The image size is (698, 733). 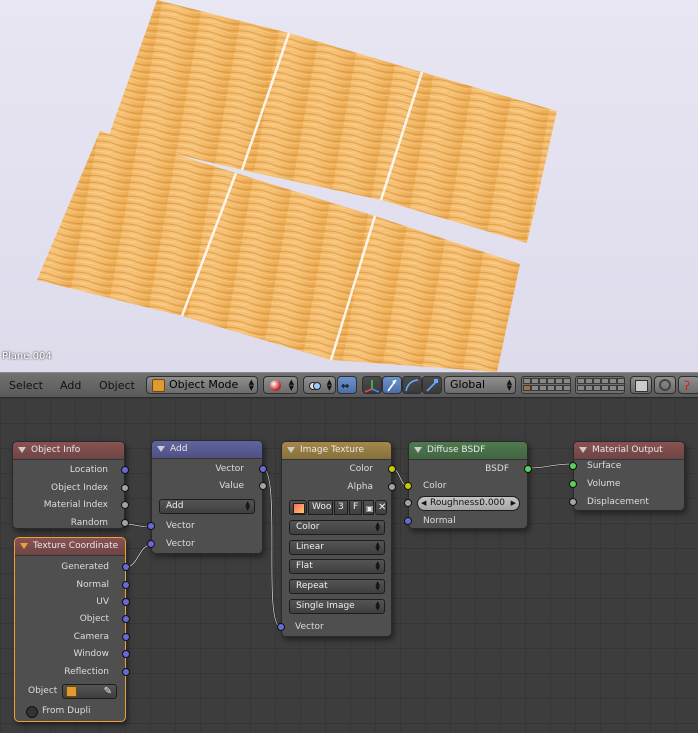 I want to click on from-dupli-checkbox, so click(x=32, y=712).